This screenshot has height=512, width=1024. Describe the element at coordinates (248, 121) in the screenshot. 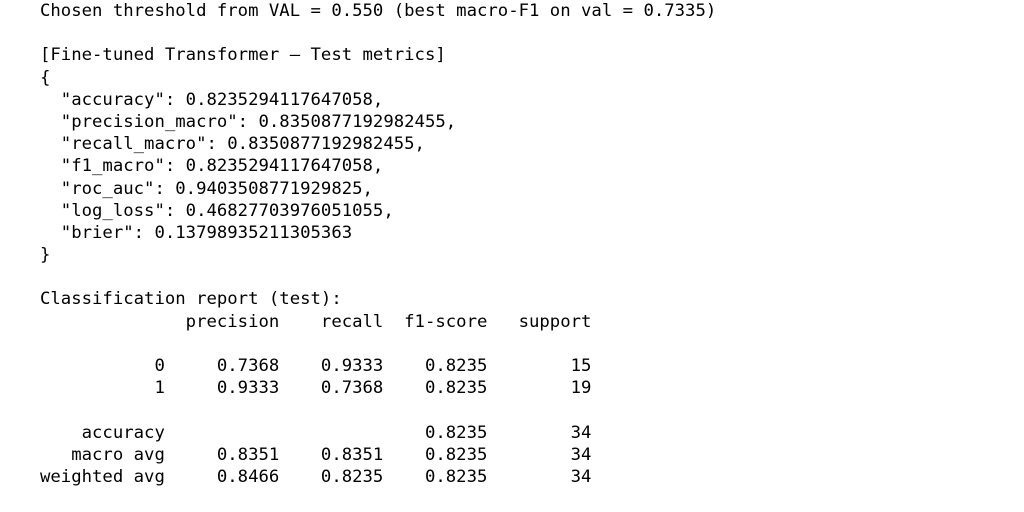

I see `metric-precision-macro: "precision_macro": 0.8350877192982455,` at that location.